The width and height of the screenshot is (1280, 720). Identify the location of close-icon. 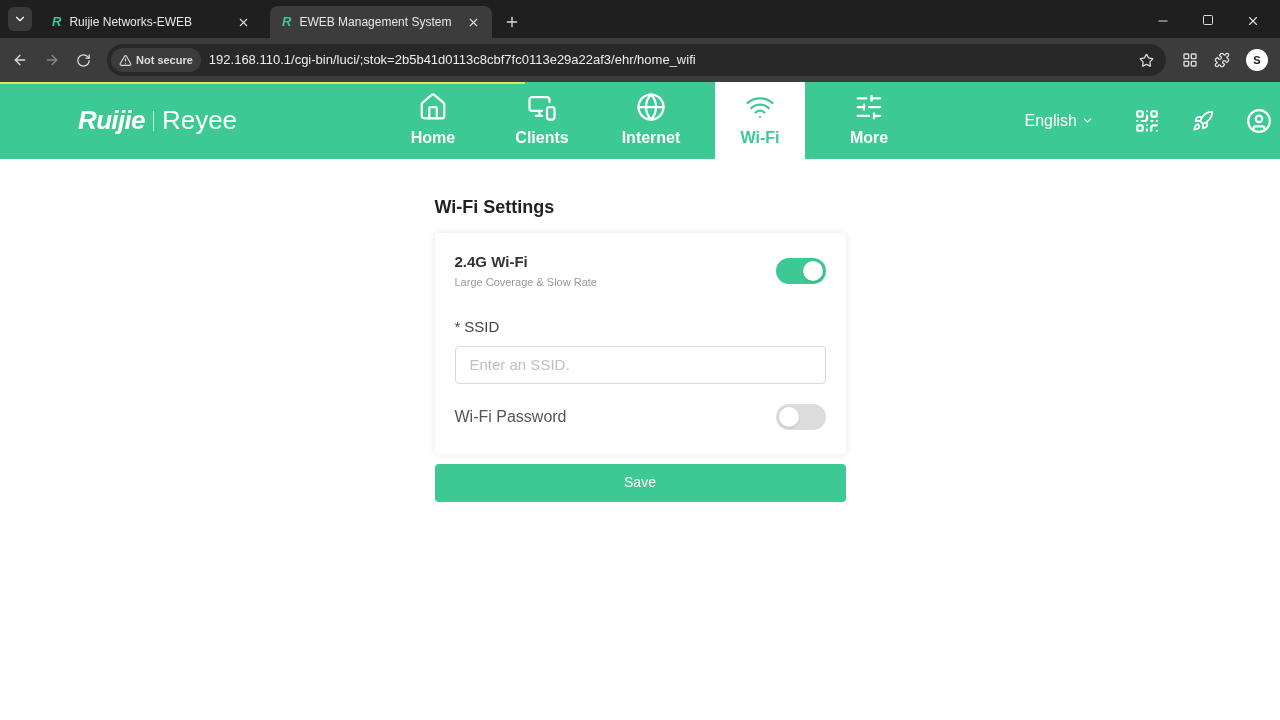
(1253, 21).